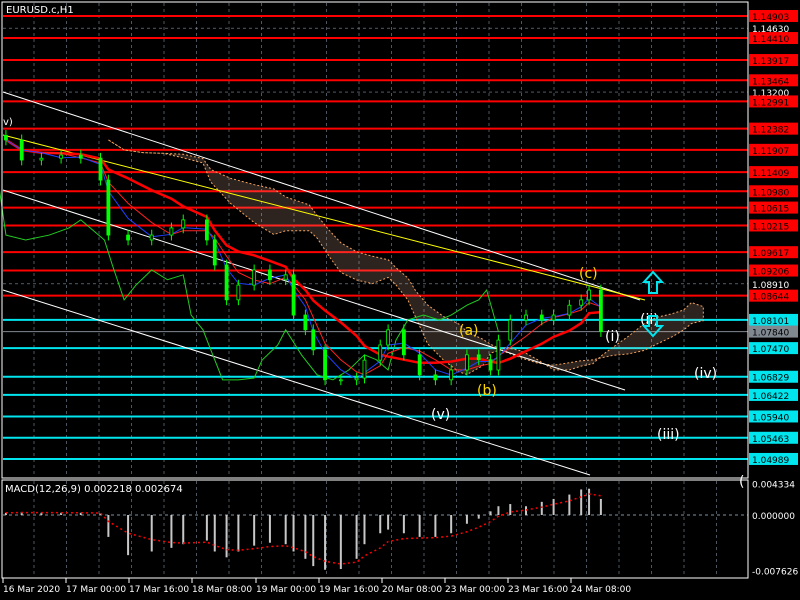 This screenshot has width=800, height=600. I want to click on resistance-level-tag-label: 1.13917, so click(770, 62).